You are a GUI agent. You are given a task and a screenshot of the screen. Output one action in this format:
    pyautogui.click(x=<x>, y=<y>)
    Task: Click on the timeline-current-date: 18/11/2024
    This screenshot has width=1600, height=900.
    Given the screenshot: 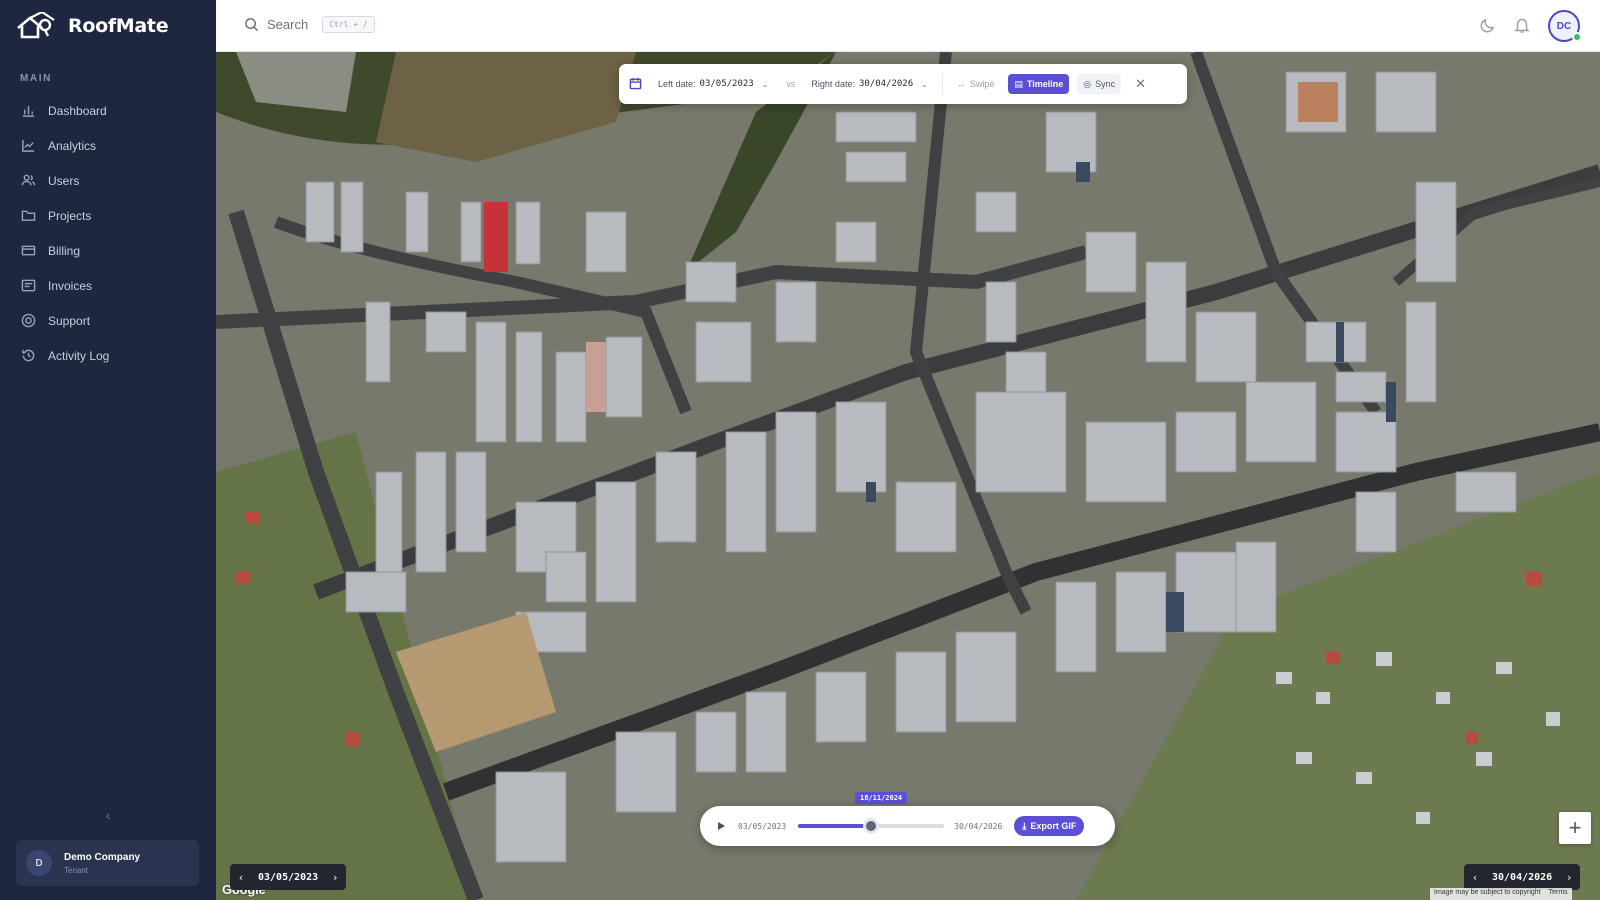 What is the action you would take?
    pyautogui.click(x=881, y=798)
    